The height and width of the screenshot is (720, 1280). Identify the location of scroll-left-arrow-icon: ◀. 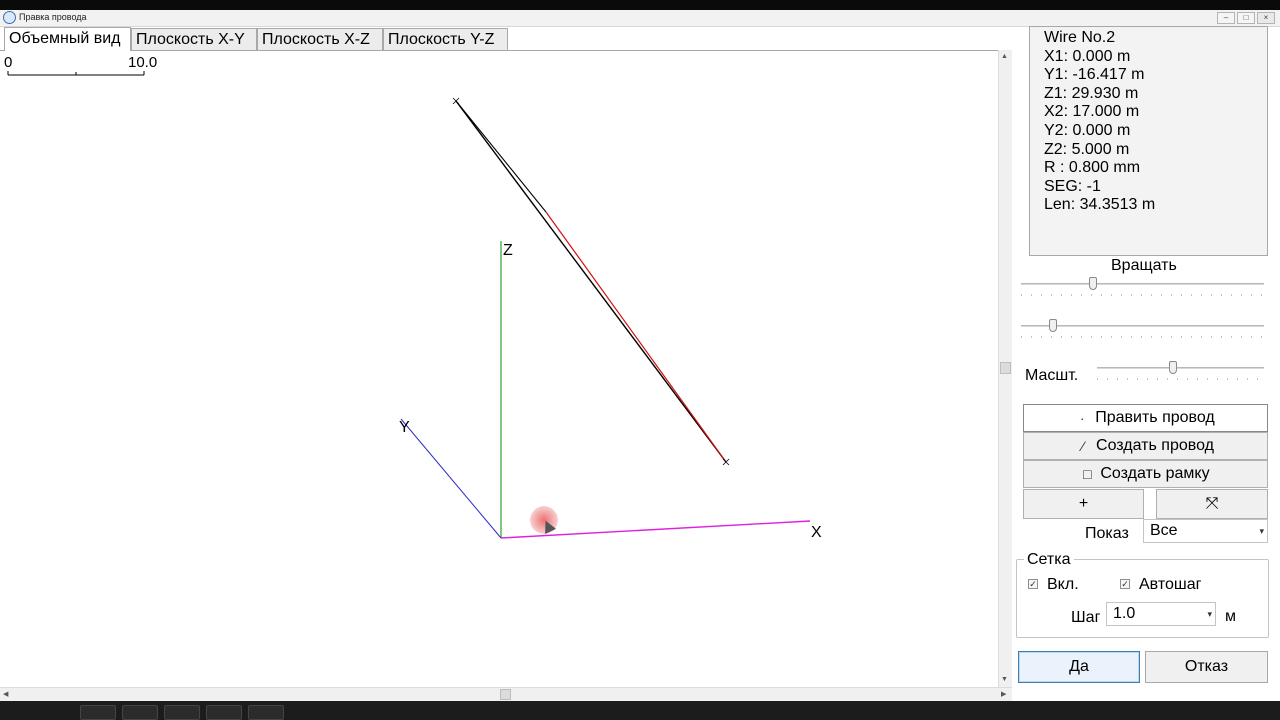
(5, 694).